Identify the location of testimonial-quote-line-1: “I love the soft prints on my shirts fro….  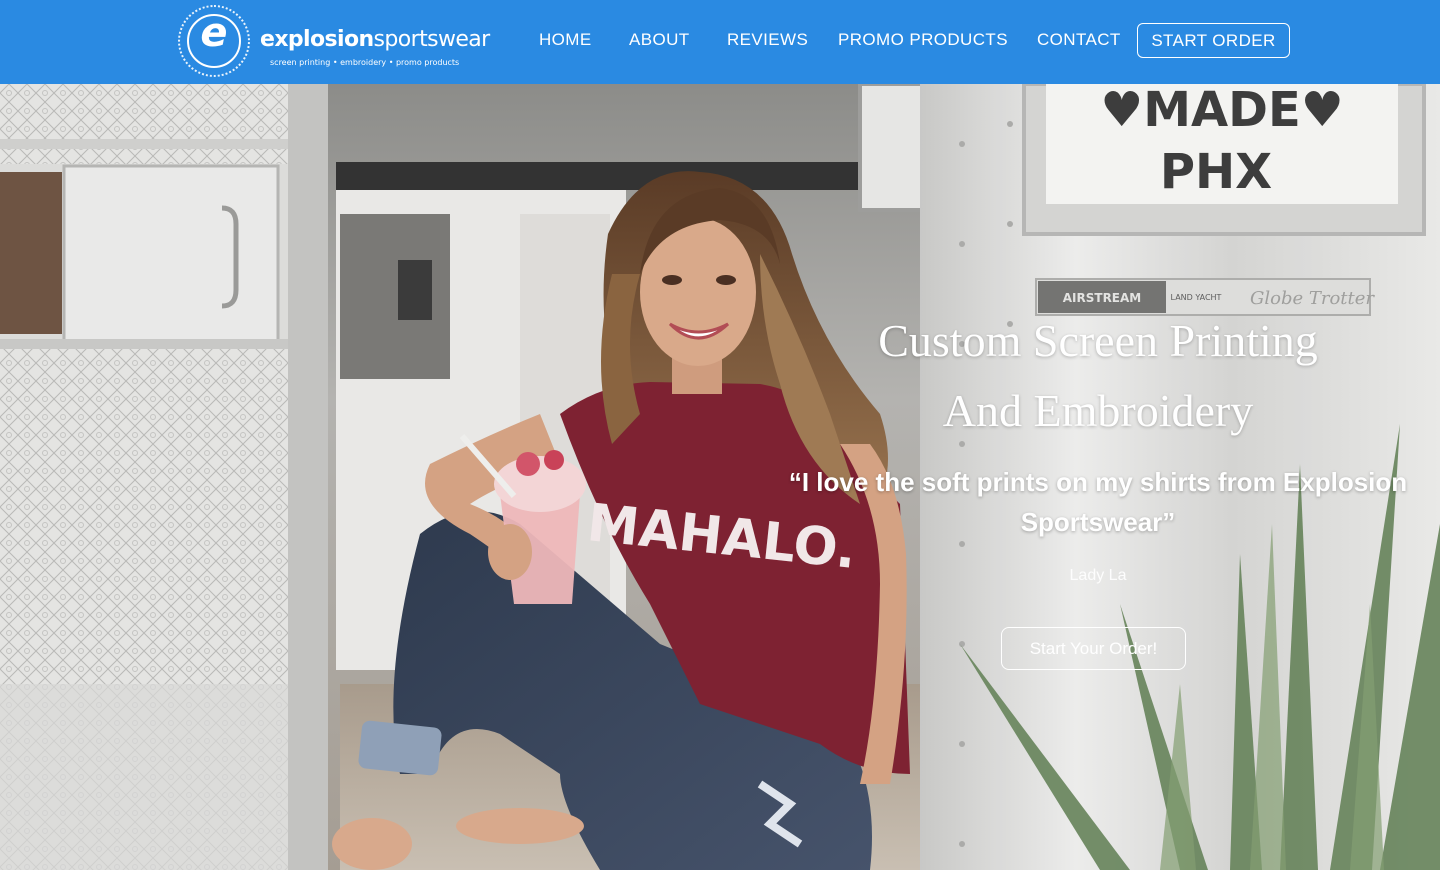
(1098, 482).